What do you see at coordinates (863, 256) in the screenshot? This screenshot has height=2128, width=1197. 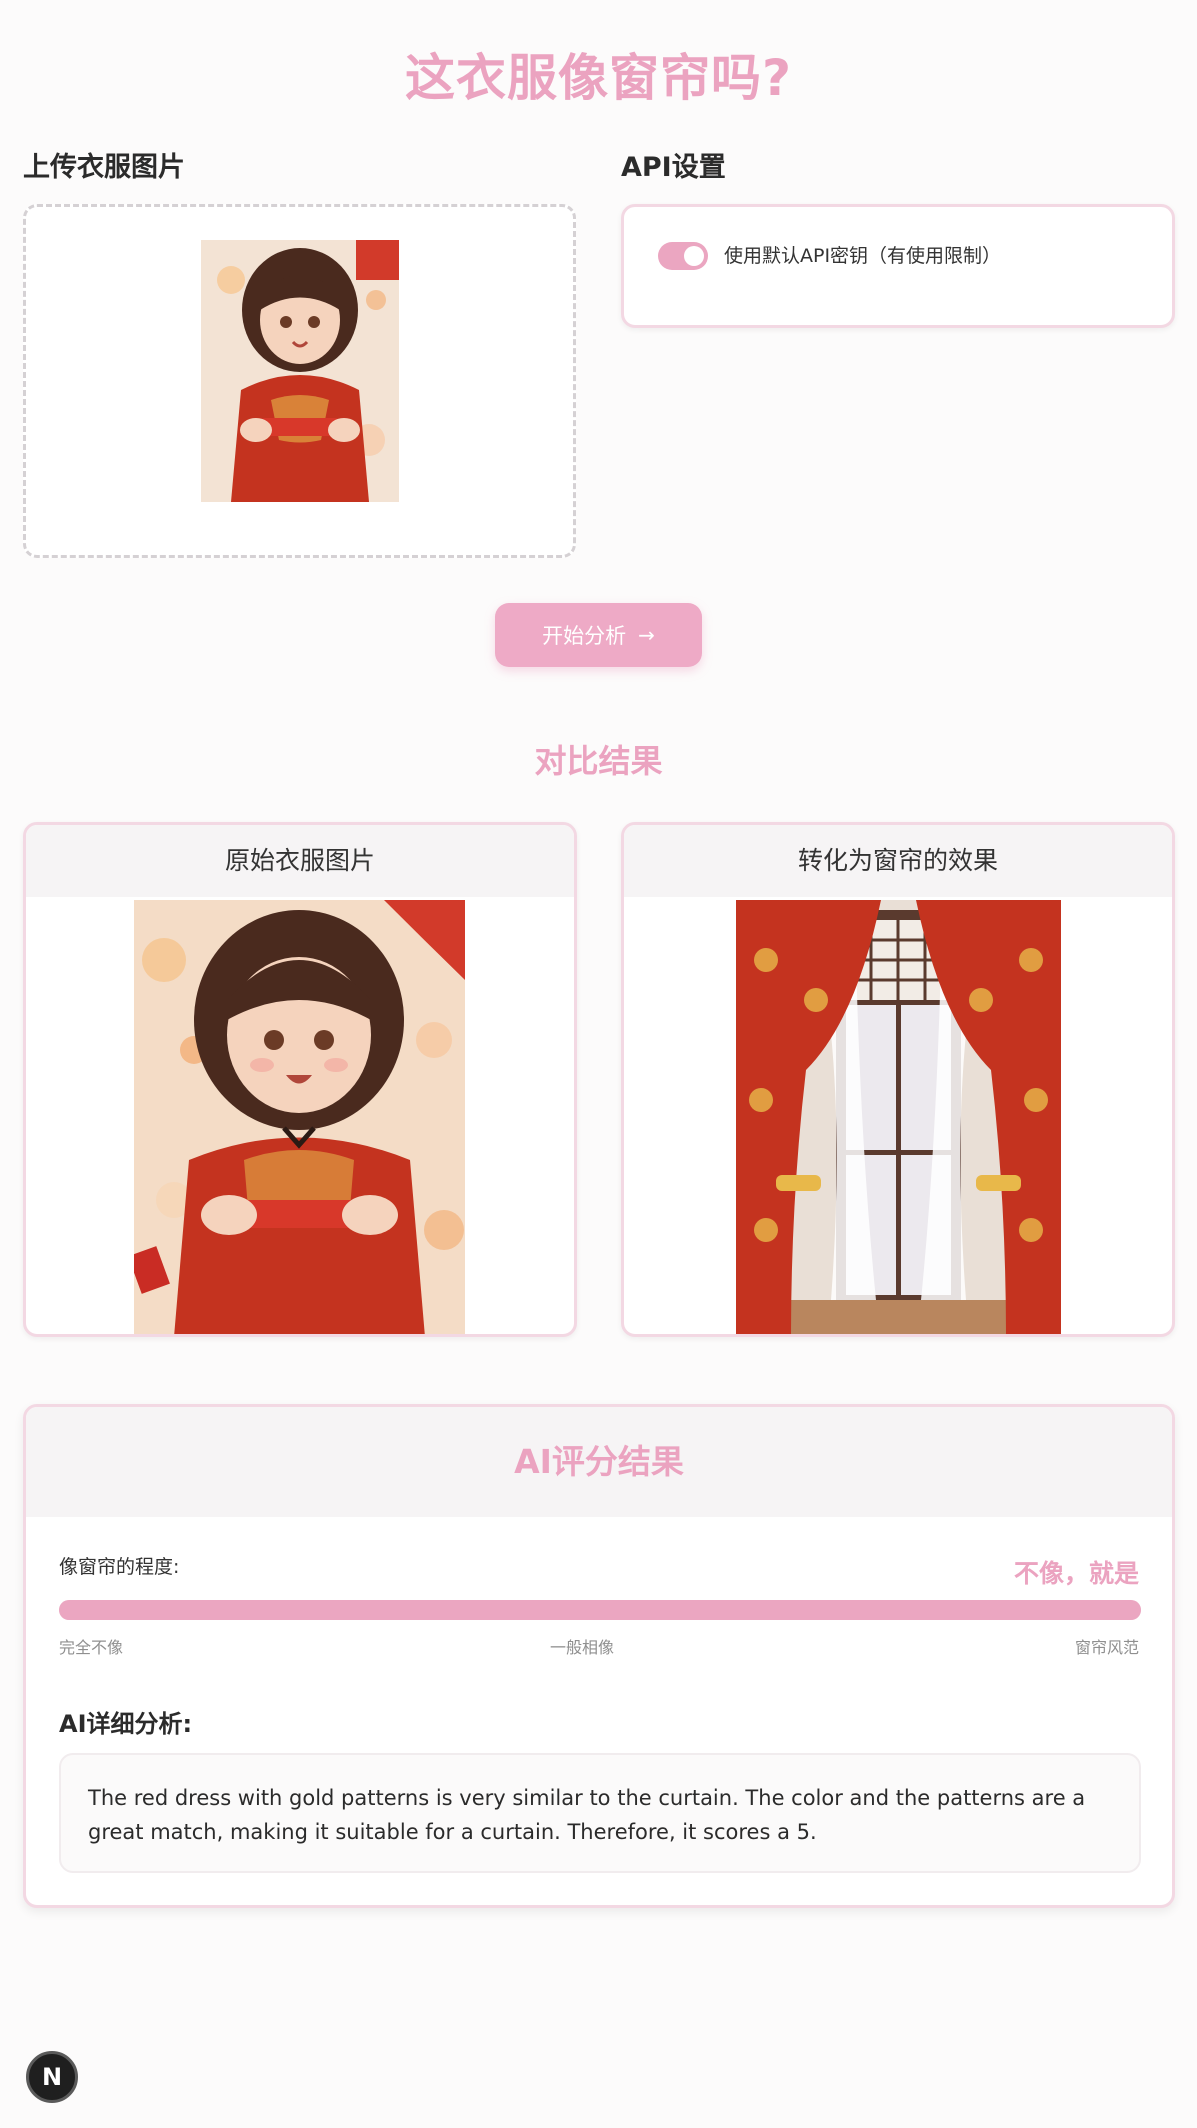 I see `use-default-api-label: 使用默认API密钥（有使用限制）` at bounding box center [863, 256].